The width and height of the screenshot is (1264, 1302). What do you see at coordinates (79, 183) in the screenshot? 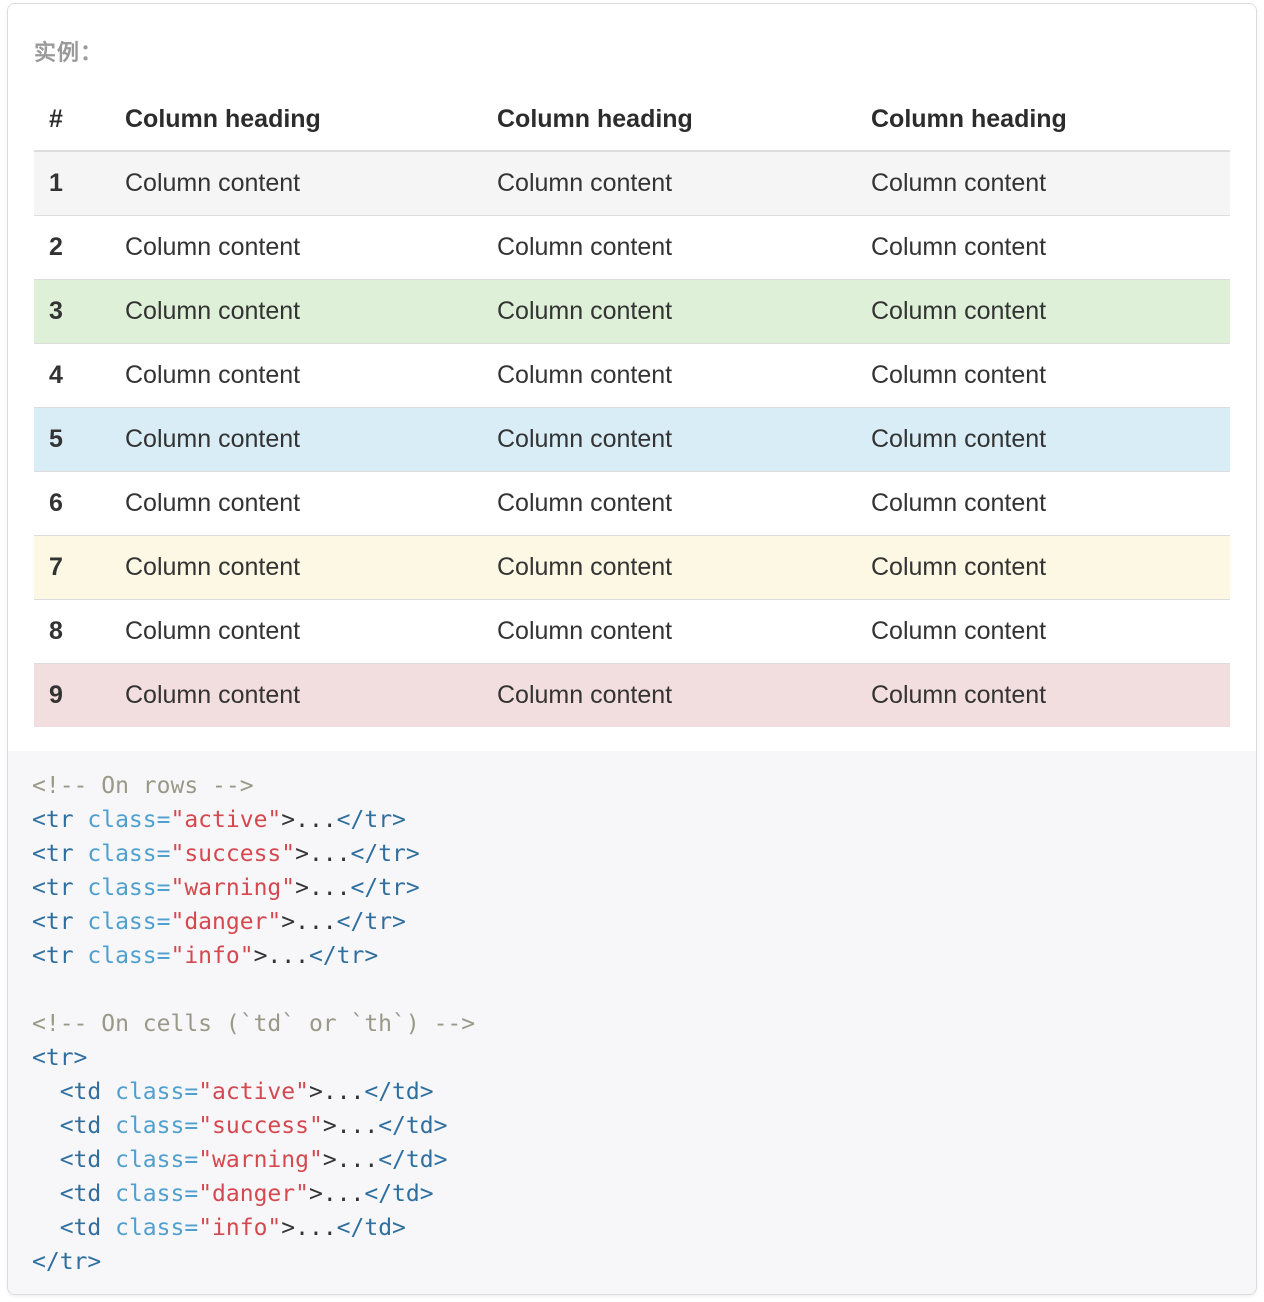
I see `row-number: 1` at bounding box center [79, 183].